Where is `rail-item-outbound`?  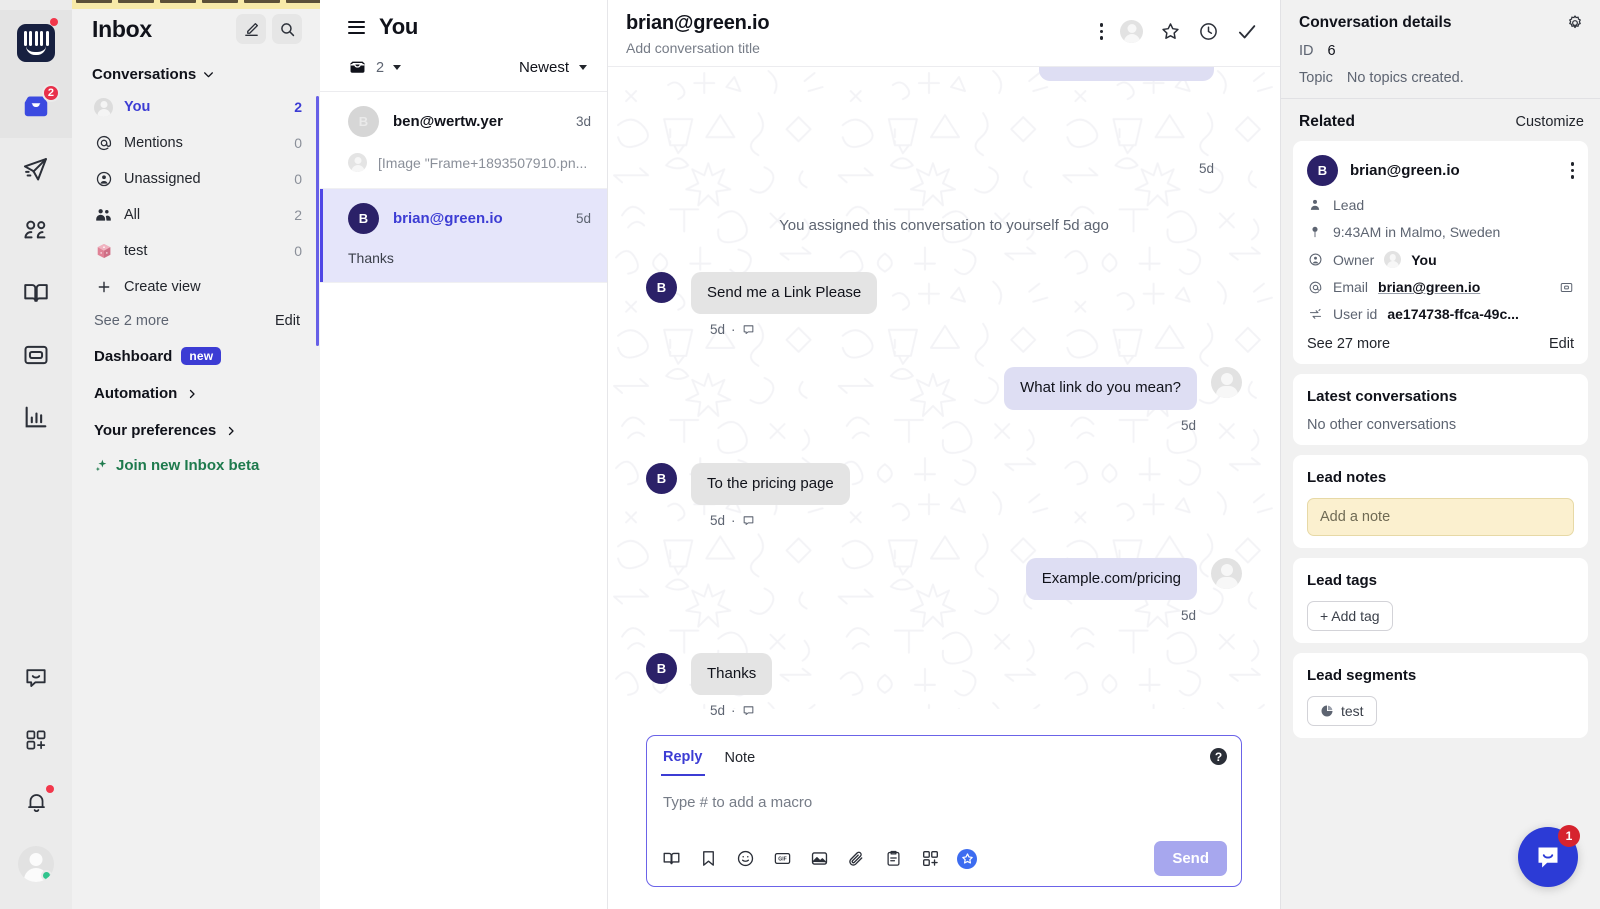 rail-item-outbound is located at coordinates (36, 169).